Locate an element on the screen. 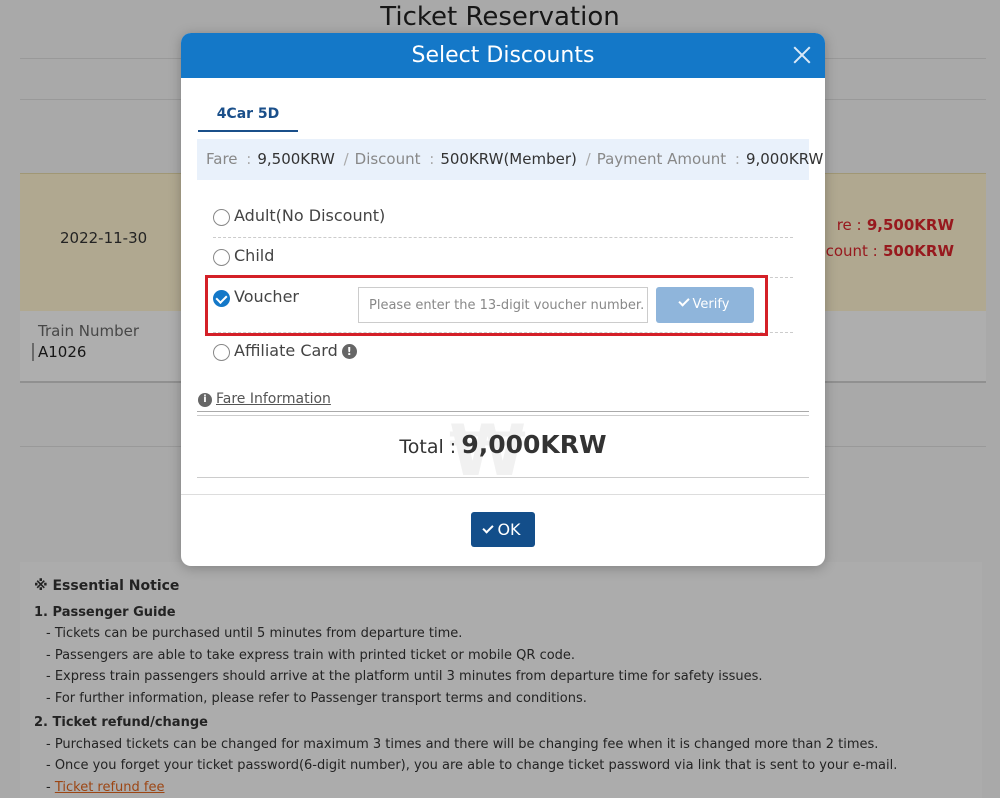 This screenshot has width=1000, height=798. option-label-wrap: Affiliate Card! is located at coordinates (295, 350).